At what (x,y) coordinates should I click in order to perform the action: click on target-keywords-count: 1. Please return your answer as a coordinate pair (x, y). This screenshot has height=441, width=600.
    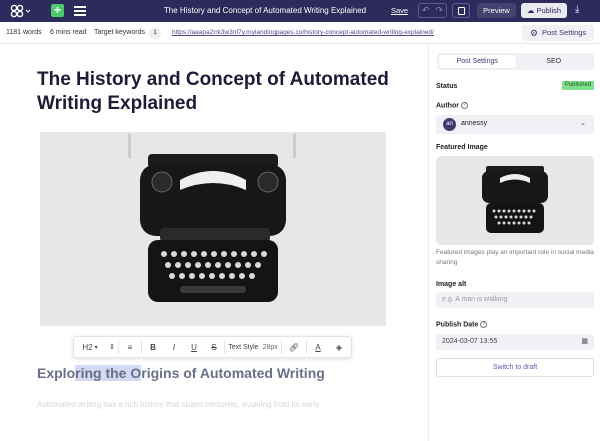
    Looking at the image, I should click on (155, 33).